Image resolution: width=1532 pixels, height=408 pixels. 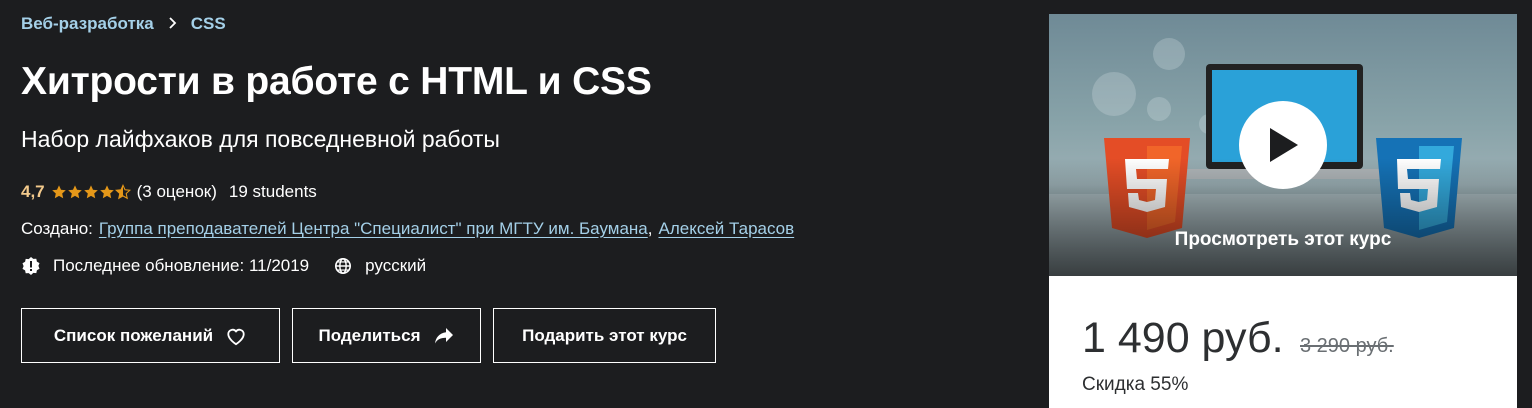 I want to click on globe-icon, so click(x=343, y=266).